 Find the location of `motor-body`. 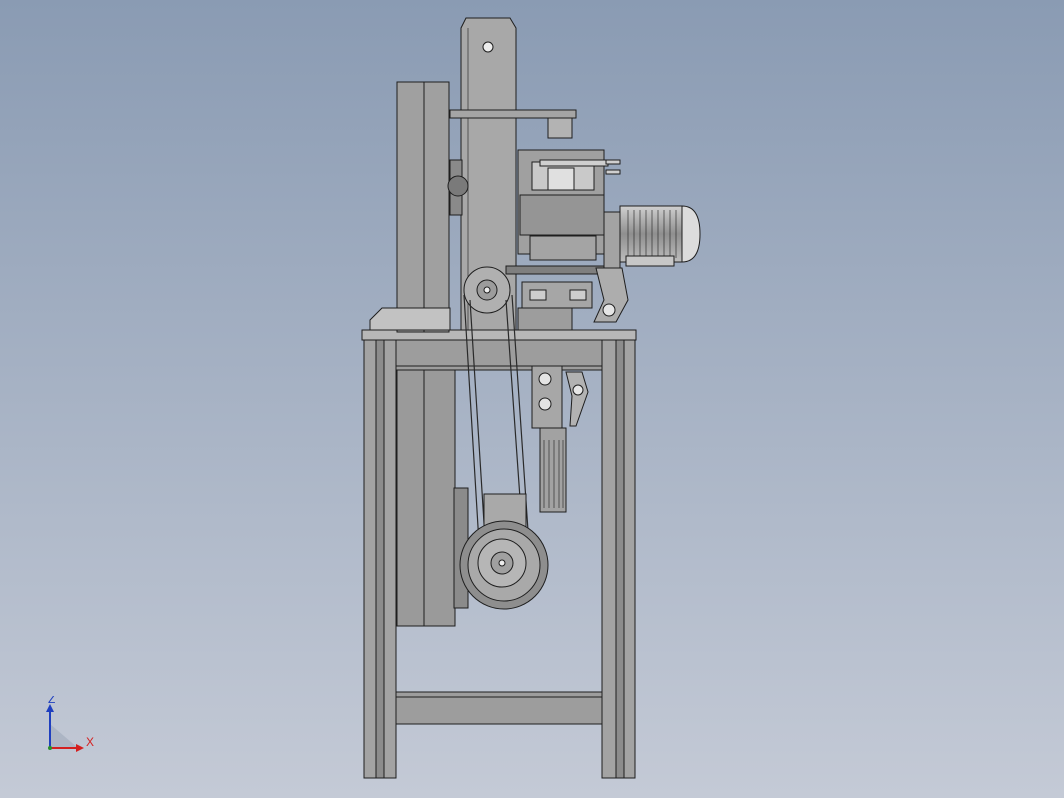

motor-body is located at coordinates (651, 234).